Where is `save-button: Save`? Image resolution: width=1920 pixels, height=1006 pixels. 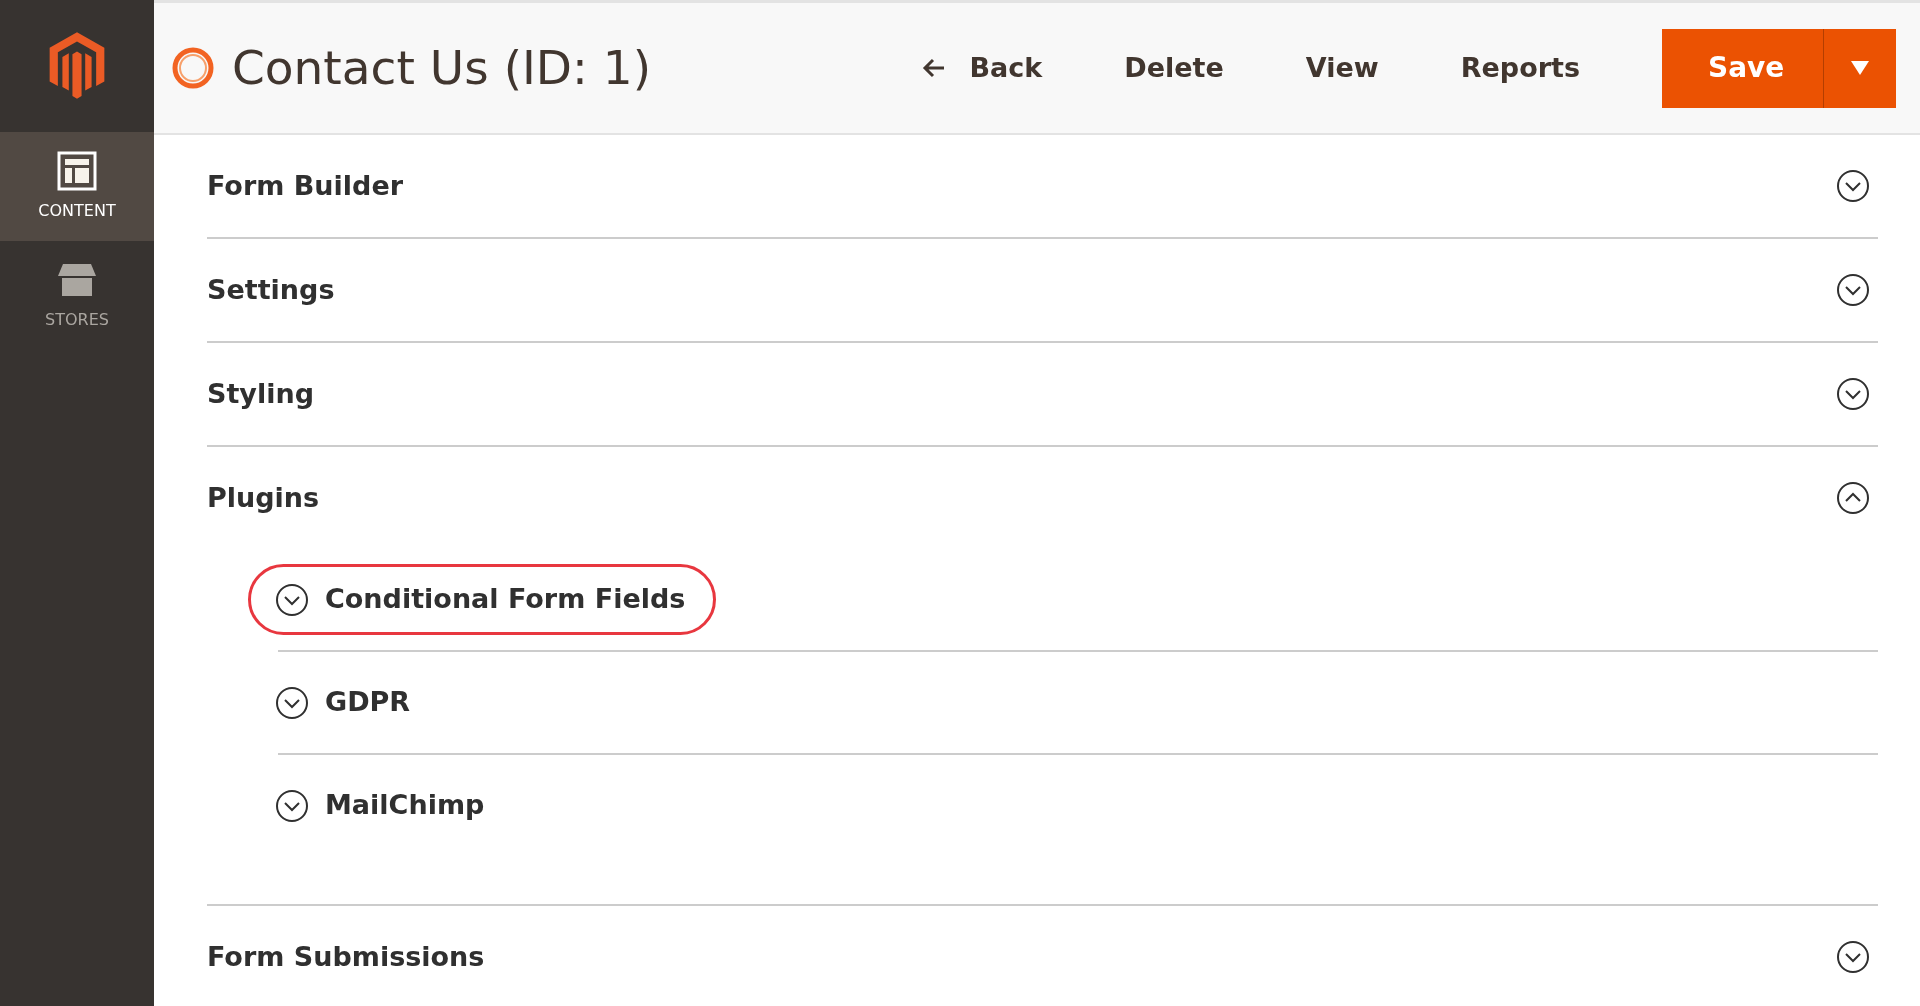 save-button: Save is located at coordinates (1742, 68).